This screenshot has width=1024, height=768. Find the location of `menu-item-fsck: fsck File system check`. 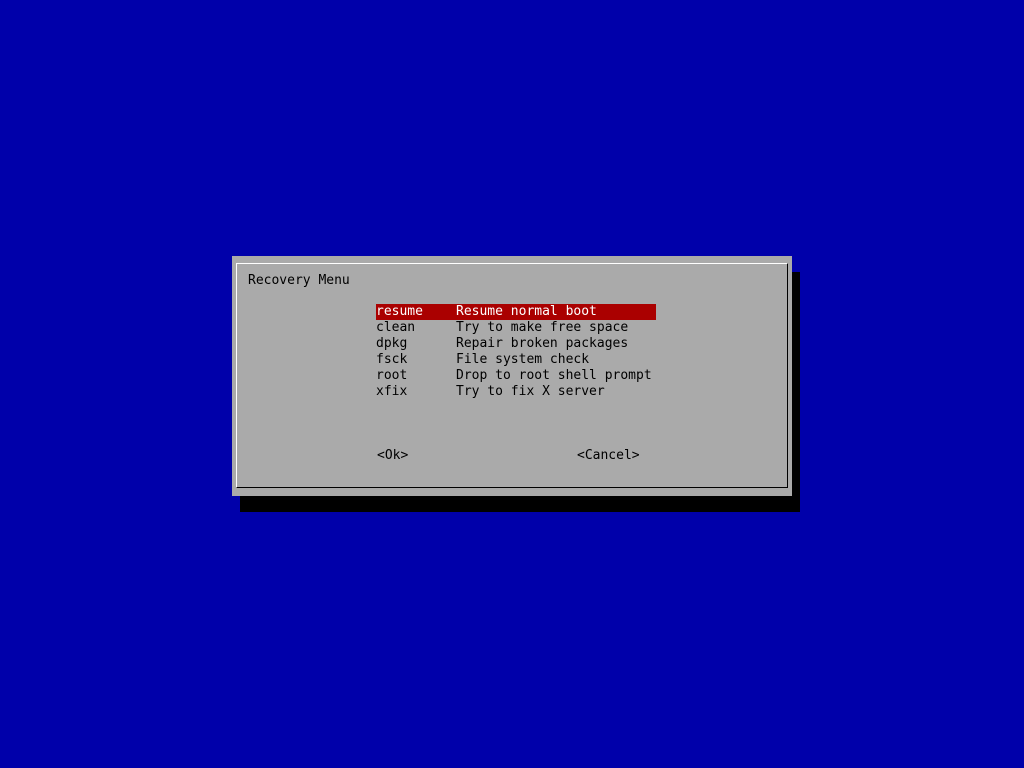

menu-item-fsck: fsck File system check is located at coordinates (516, 360).